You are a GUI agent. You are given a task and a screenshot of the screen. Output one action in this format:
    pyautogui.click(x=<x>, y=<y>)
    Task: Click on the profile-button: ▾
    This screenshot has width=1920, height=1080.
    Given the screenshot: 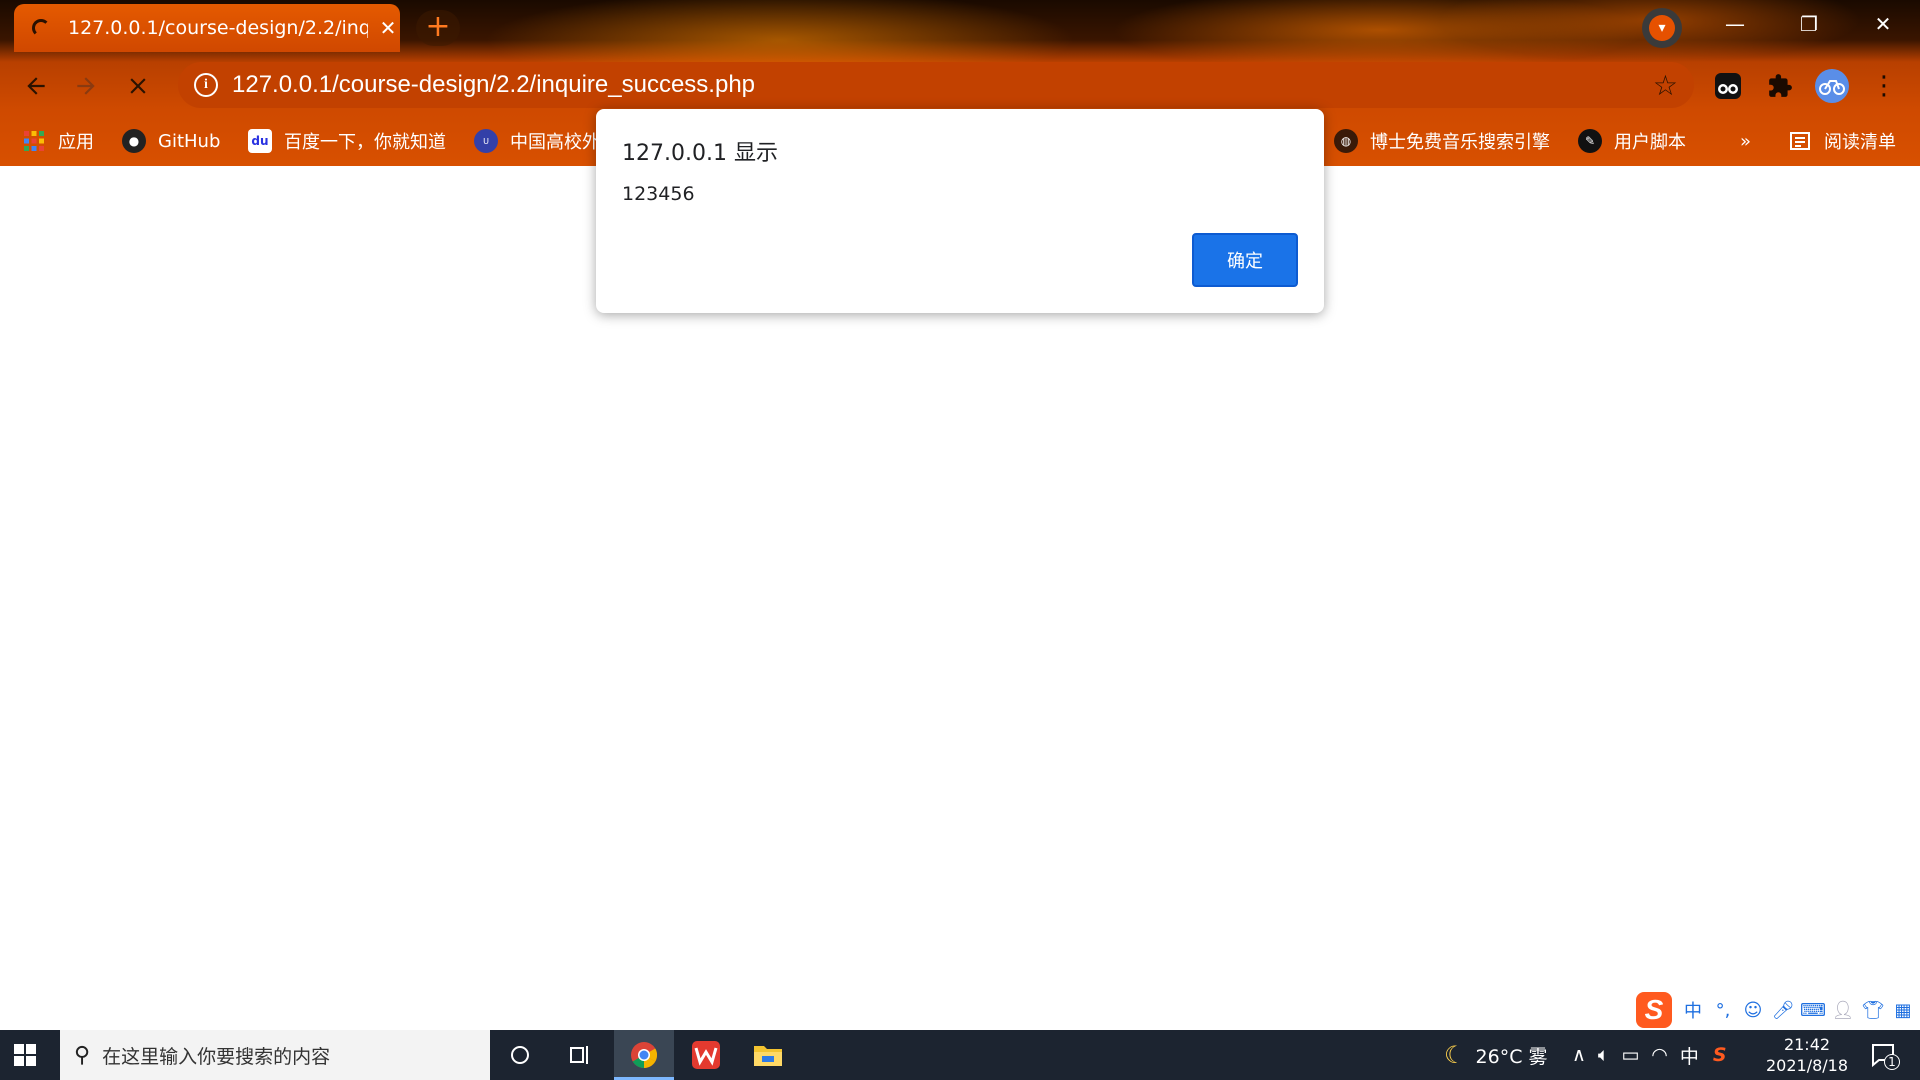 What is the action you would take?
    pyautogui.click(x=1662, y=28)
    